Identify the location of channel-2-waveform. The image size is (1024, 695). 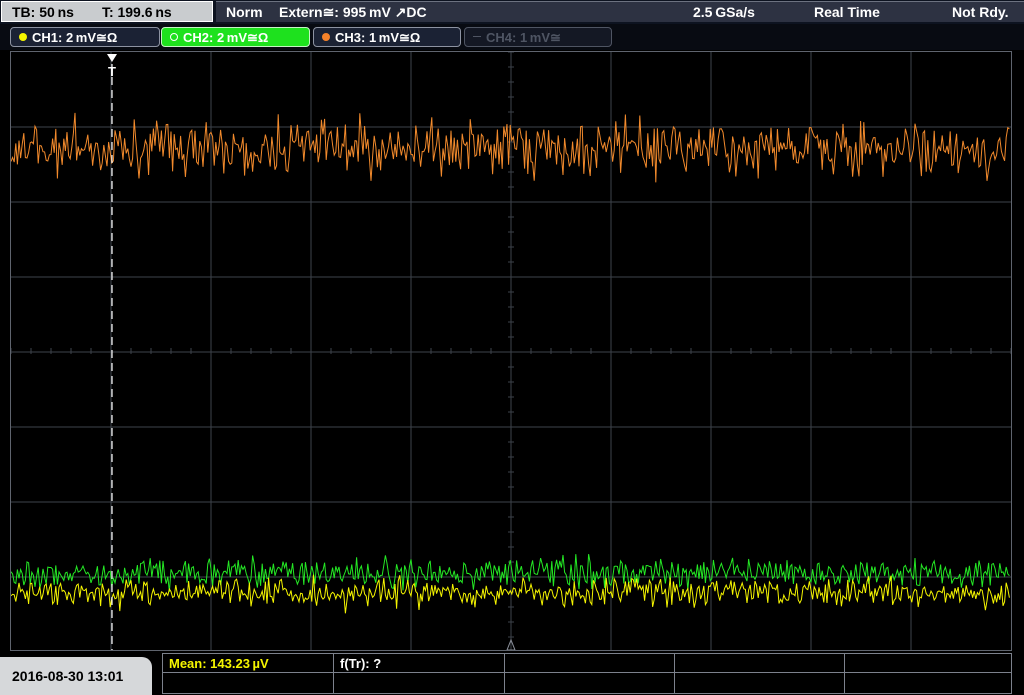
(510, 573).